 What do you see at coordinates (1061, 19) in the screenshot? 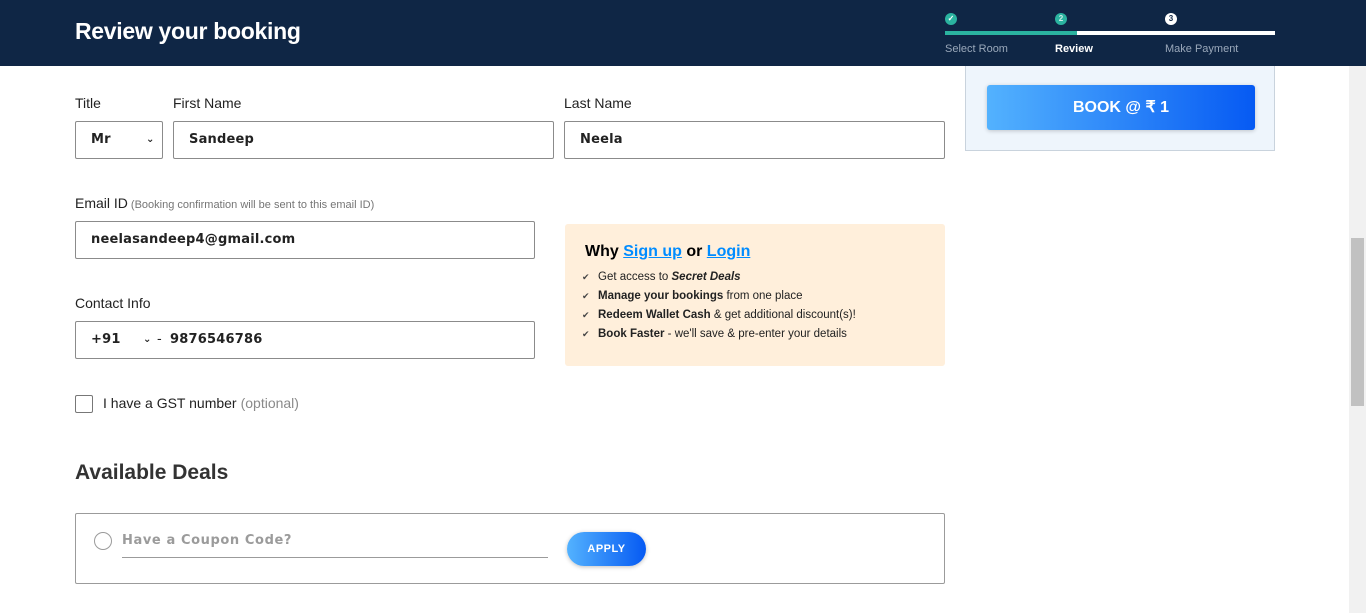
I see `step-2-dot: 2` at bounding box center [1061, 19].